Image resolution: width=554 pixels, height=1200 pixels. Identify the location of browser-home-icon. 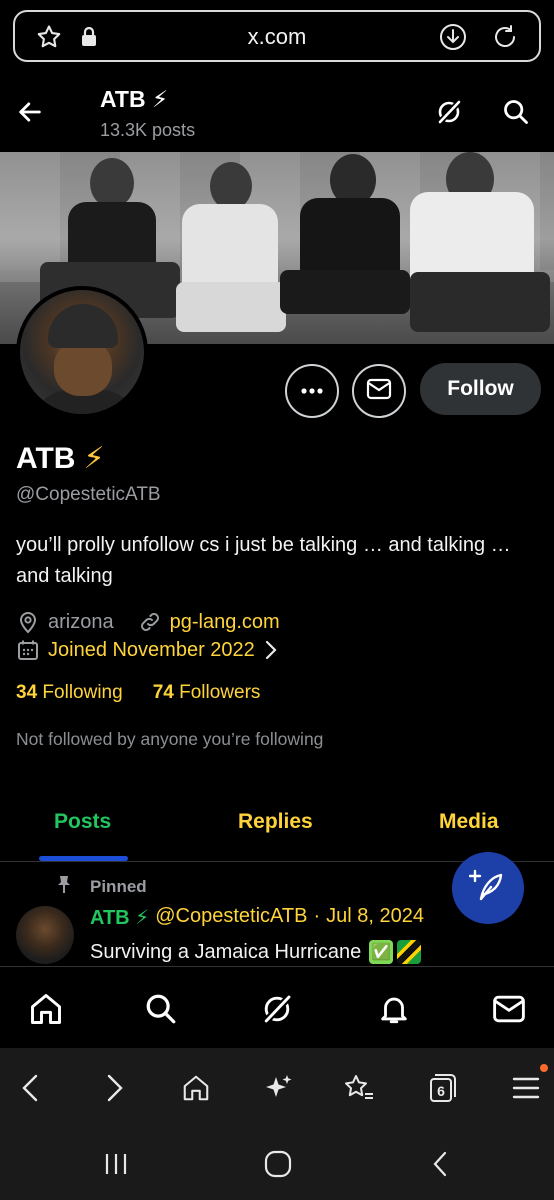
(196, 1088).